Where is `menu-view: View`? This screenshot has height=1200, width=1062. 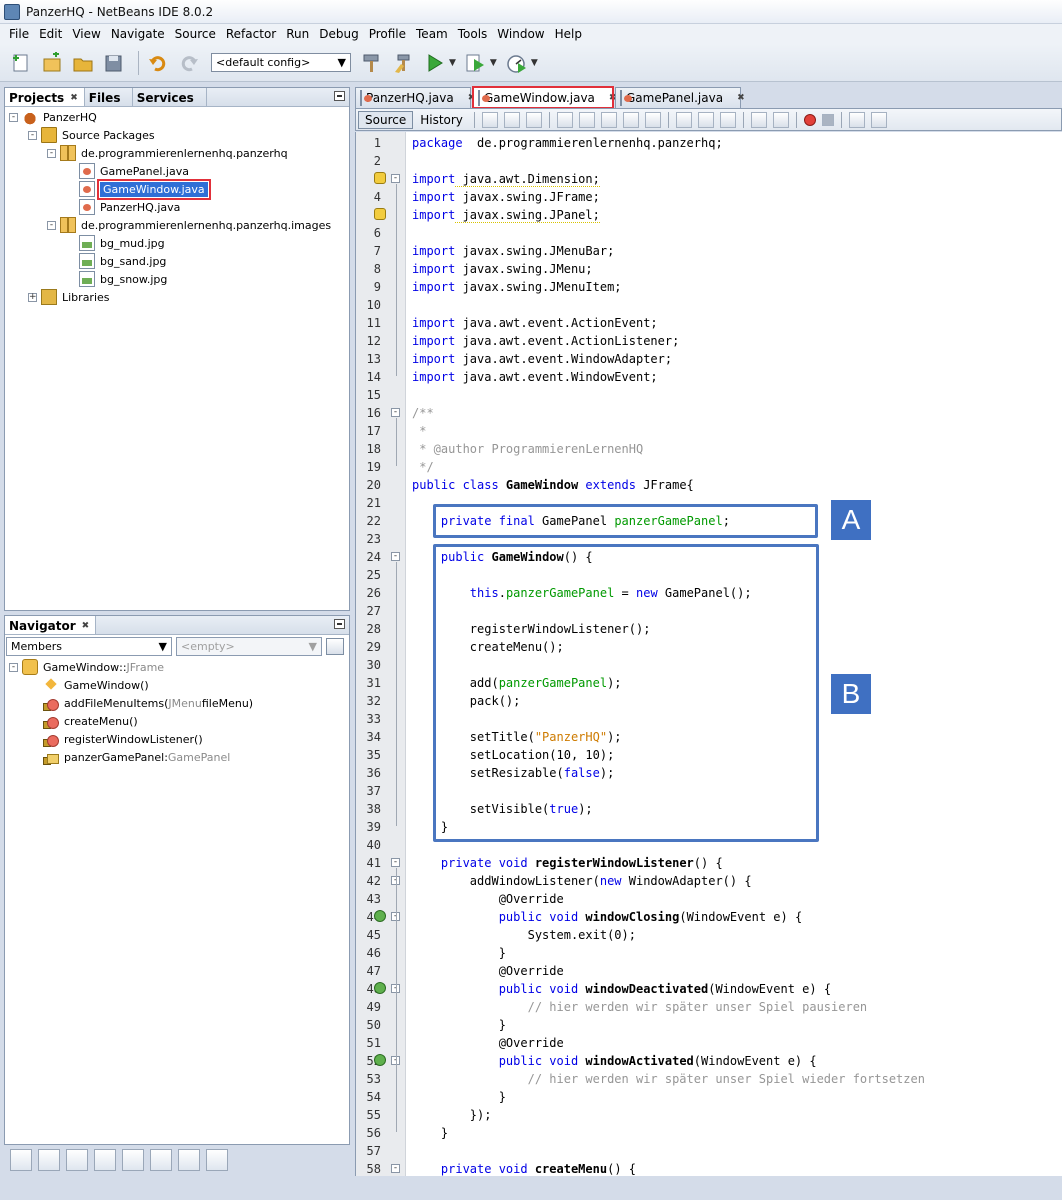 menu-view: View is located at coordinates (86, 34).